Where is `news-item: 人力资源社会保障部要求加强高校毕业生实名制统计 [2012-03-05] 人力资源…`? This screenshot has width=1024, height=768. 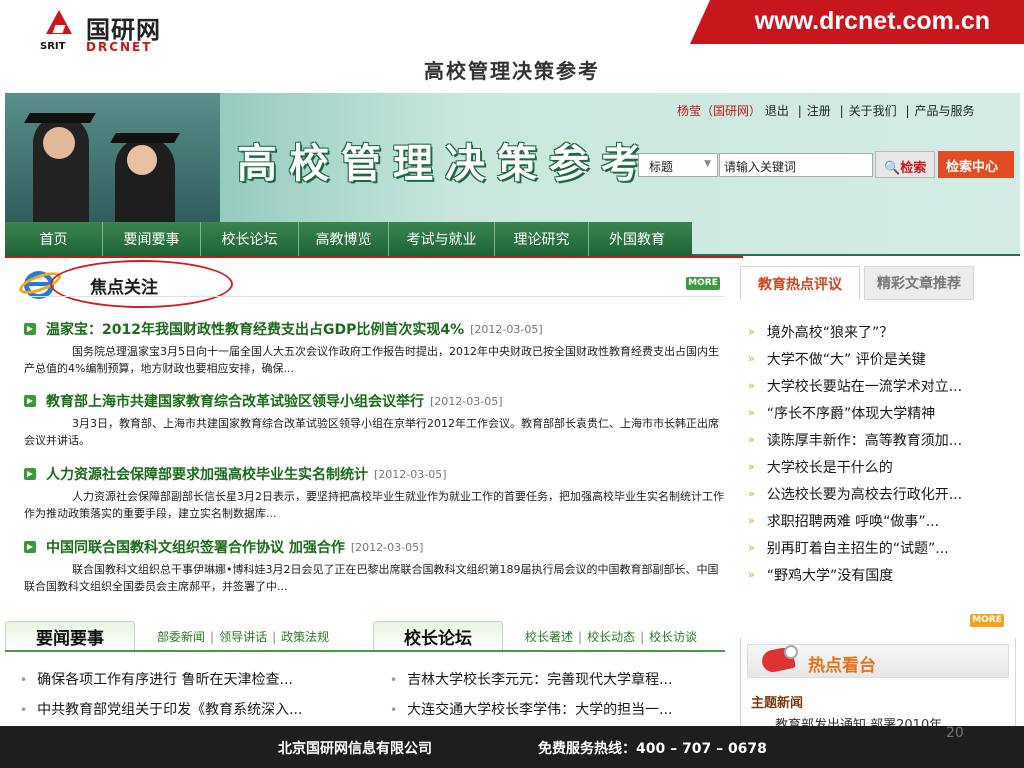
news-item: 人力资源社会保障部要求加强高校毕业生实名制统计 [2012-03-05] 人力资源… is located at coordinates (374, 493).